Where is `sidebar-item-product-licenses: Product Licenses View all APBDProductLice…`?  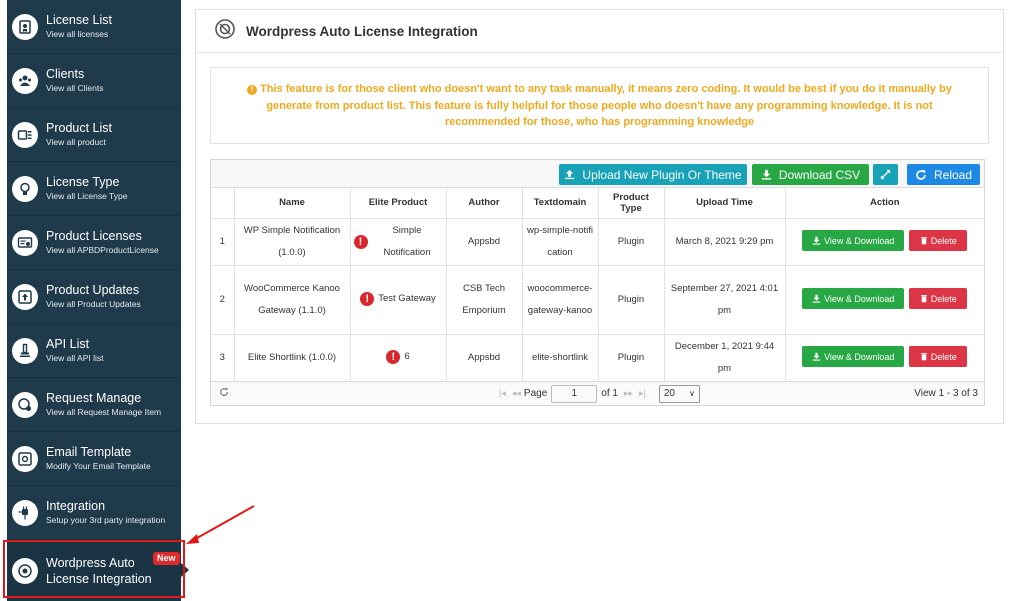
sidebar-item-product-licenses: Product Licenses View all APBDProductLice… is located at coordinates (94, 243).